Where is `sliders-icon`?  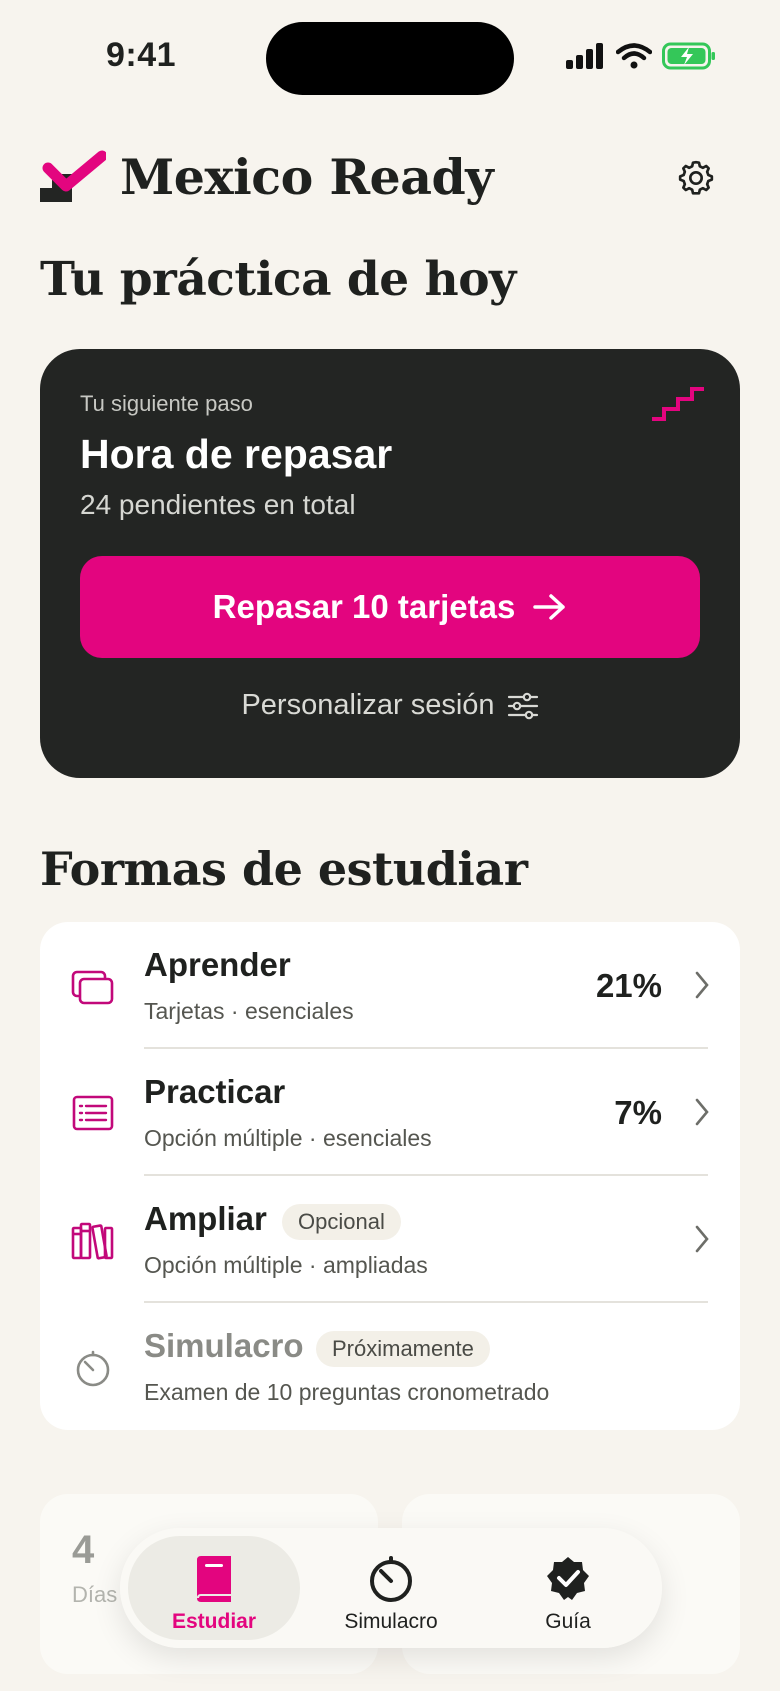
sliders-icon is located at coordinates (522, 705).